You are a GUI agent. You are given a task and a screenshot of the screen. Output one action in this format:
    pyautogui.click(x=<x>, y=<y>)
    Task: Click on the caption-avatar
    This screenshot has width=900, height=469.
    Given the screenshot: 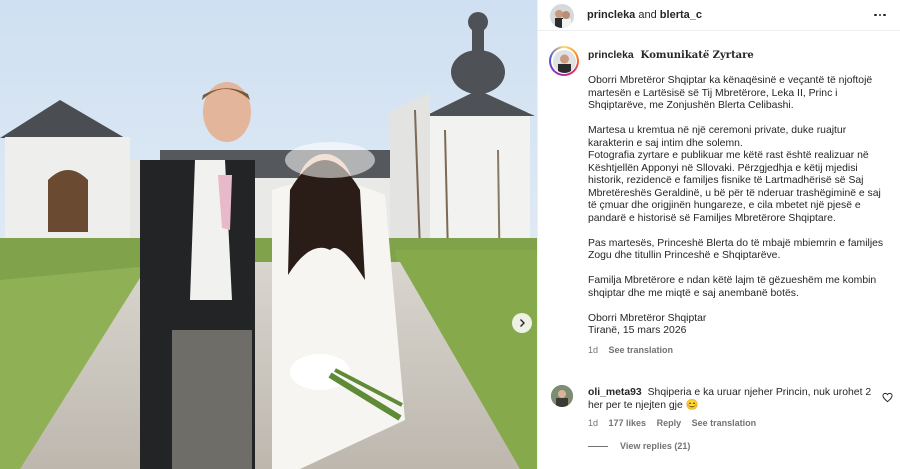 What is the action you would take?
    pyautogui.click(x=564, y=61)
    